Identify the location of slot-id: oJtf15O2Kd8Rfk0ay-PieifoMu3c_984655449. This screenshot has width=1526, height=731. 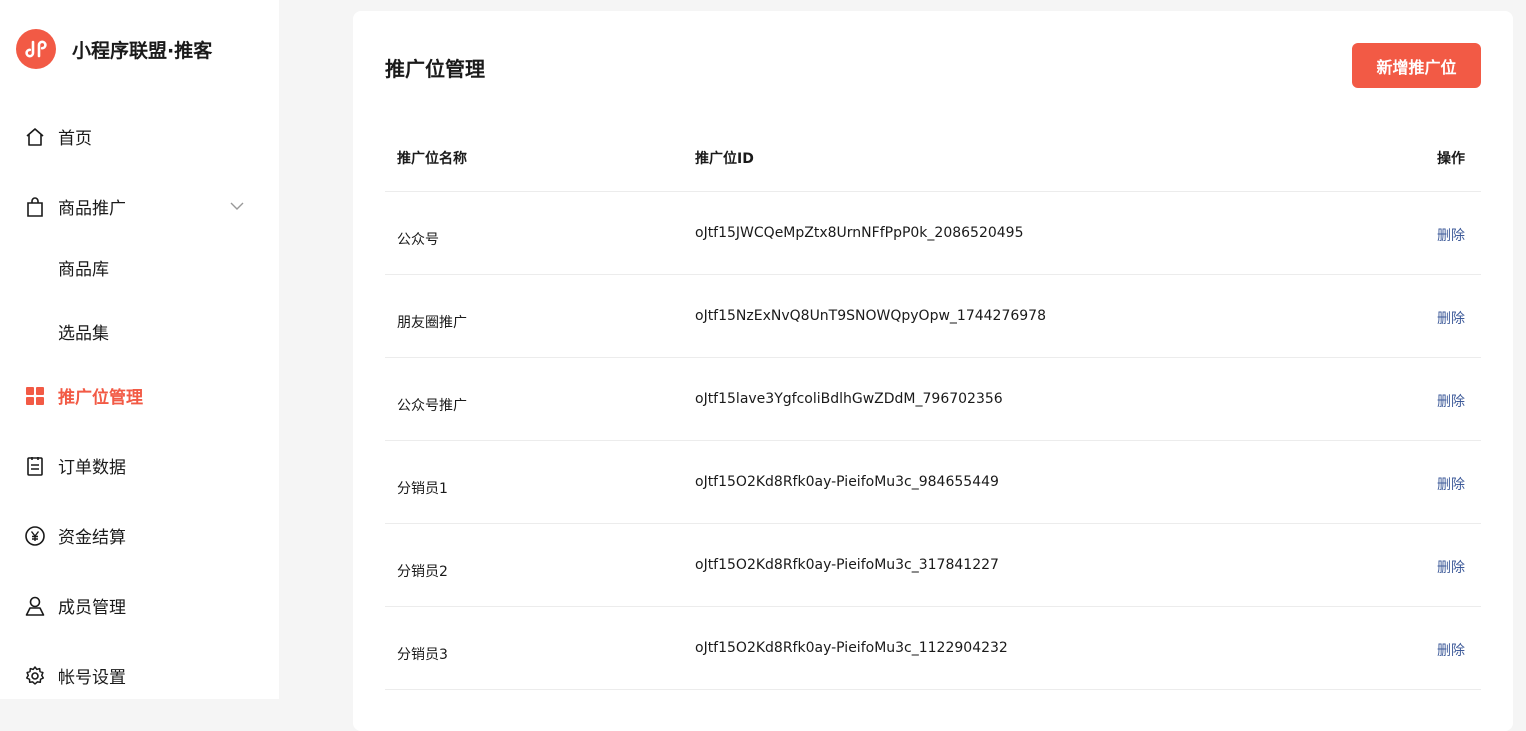
(847, 482).